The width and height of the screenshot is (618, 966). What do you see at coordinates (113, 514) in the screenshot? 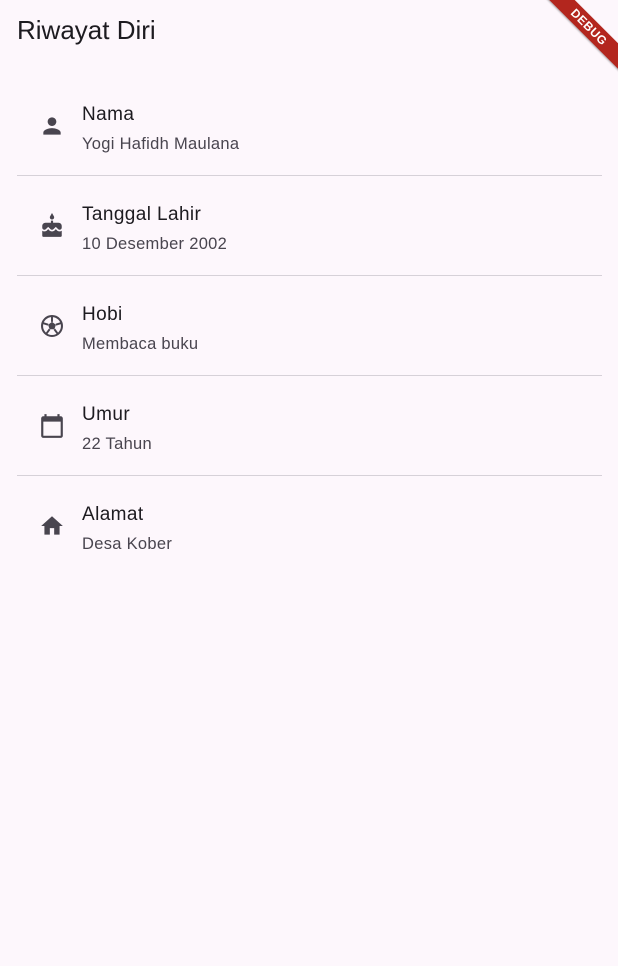
I see `list-item-title: Alamat` at bounding box center [113, 514].